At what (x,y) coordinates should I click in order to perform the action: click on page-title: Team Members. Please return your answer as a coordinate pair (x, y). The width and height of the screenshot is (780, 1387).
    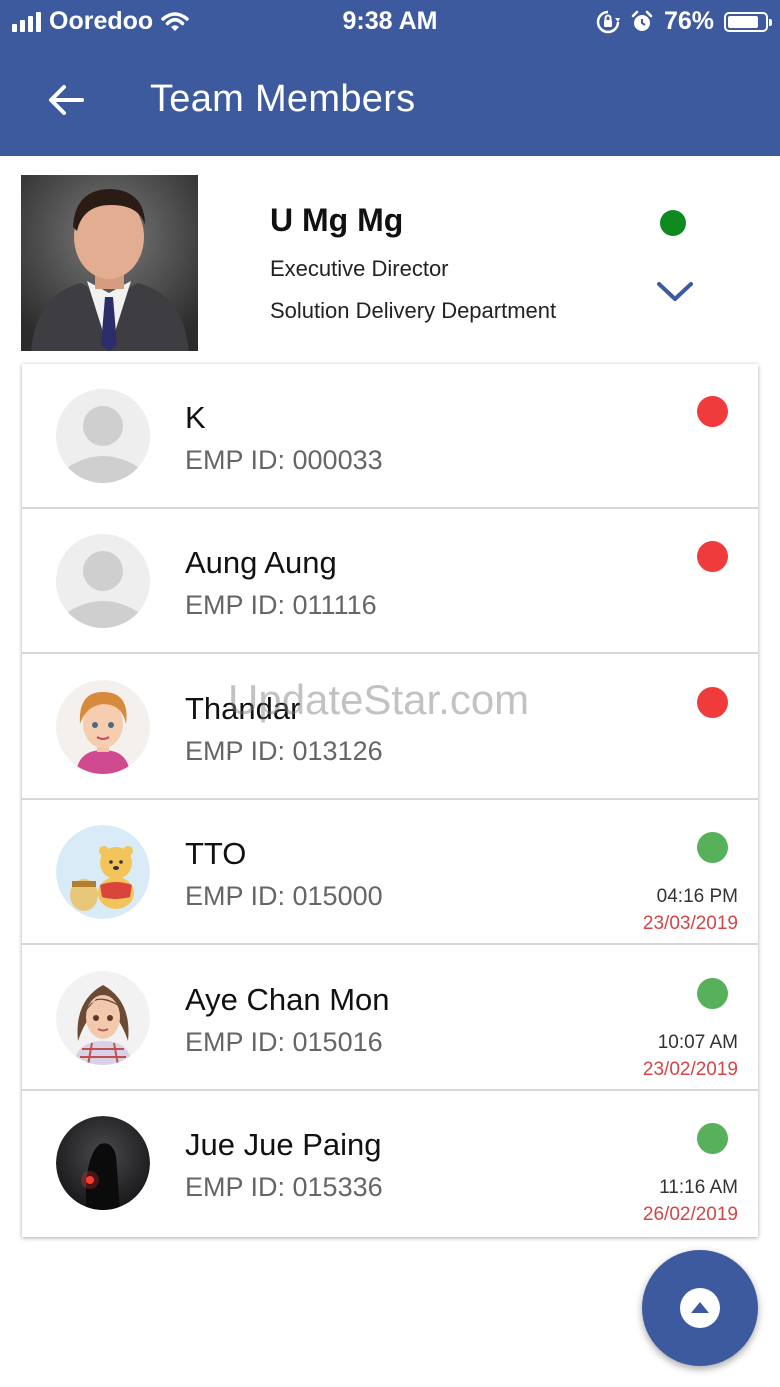
    Looking at the image, I should click on (283, 99).